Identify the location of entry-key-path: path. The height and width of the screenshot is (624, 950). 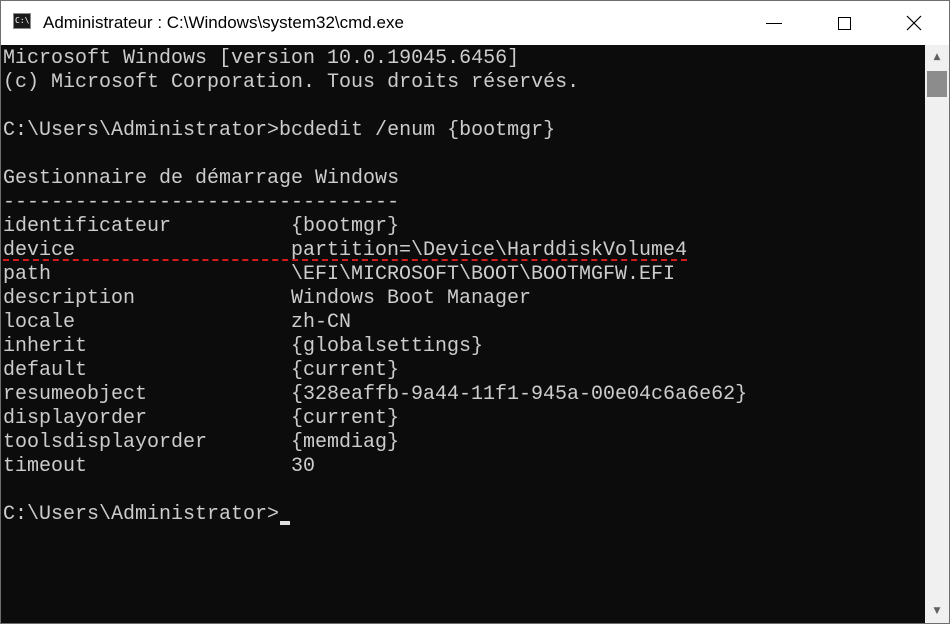
(27, 274).